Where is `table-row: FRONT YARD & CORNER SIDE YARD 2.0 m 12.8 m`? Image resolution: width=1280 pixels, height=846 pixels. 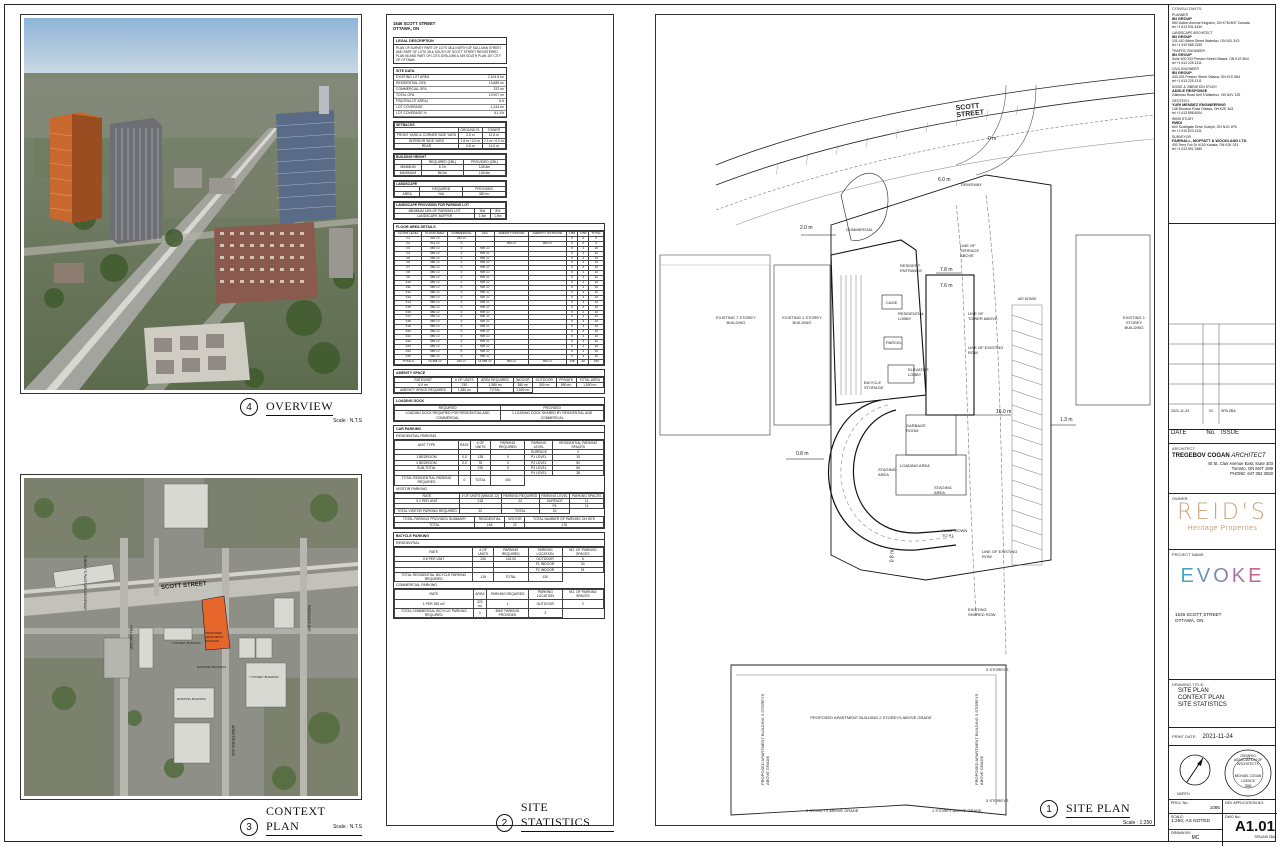
table-row: FRONT YARD & CORNER SIDE YARD 2.0 m 12.8 m is located at coordinates (450, 135).